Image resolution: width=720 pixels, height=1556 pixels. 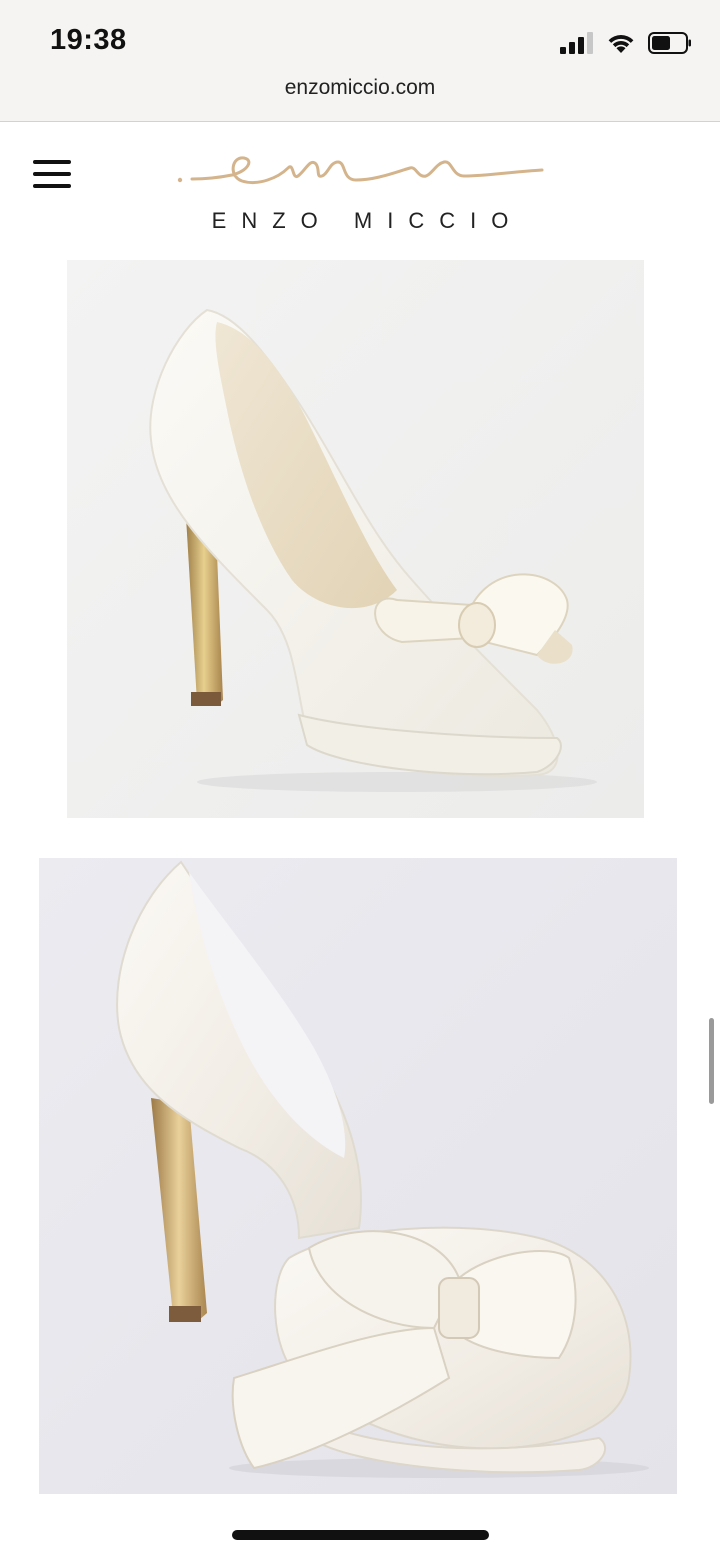 What do you see at coordinates (367, 220) in the screenshot?
I see `brand-name: ENZO MICCIO` at bounding box center [367, 220].